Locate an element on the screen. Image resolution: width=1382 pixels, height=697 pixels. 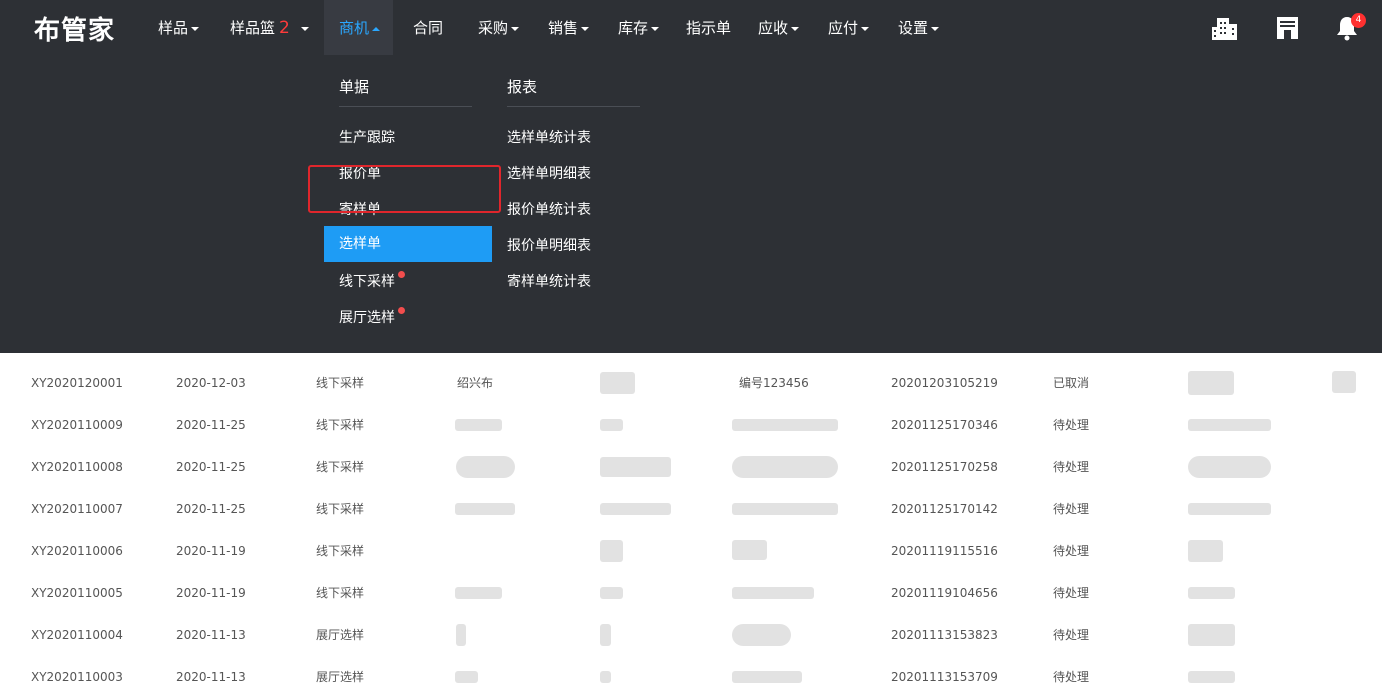
order-number-cell: XY2020110004 is located at coordinates (77, 635).